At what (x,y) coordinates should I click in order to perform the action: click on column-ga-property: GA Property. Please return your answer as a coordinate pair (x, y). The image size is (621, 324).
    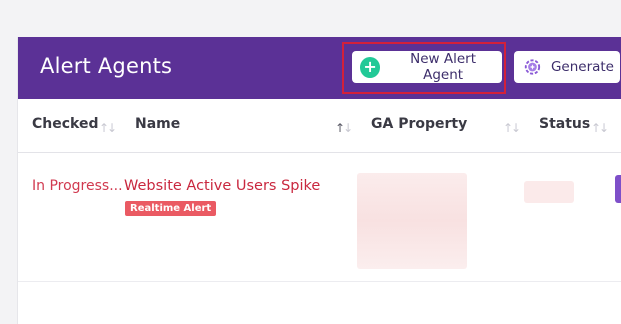
    Looking at the image, I should click on (419, 124).